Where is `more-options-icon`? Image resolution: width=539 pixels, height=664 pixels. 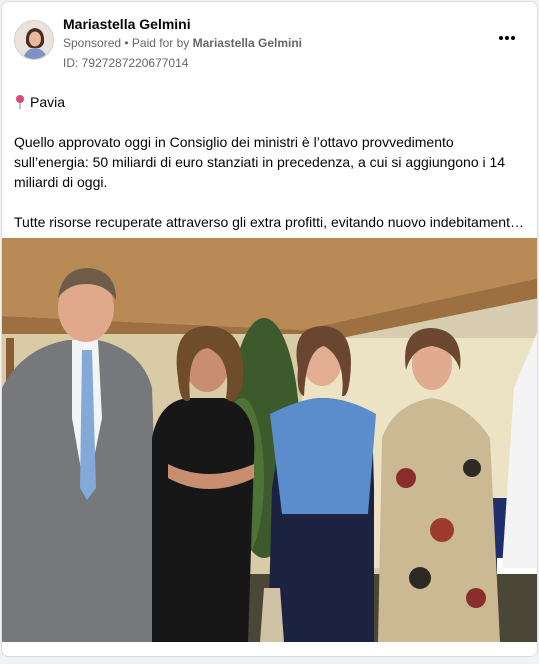 more-options-icon is located at coordinates (507, 38).